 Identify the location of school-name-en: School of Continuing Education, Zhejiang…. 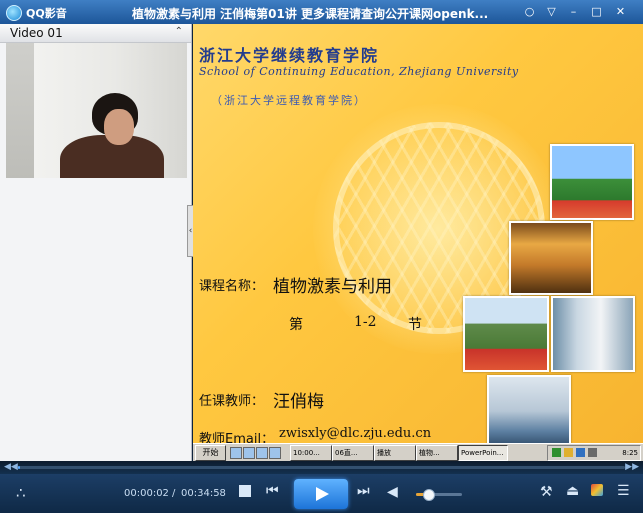
(359, 71).